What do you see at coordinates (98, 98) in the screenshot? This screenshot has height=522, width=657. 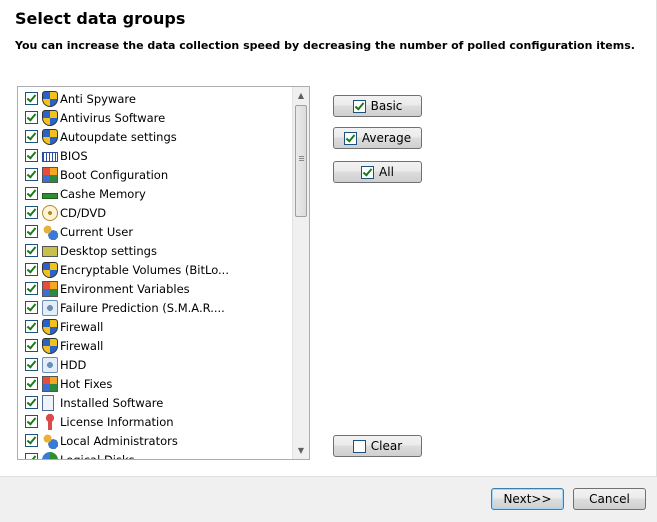 I see `list-item-label: Anti Spyware` at bounding box center [98, 98].